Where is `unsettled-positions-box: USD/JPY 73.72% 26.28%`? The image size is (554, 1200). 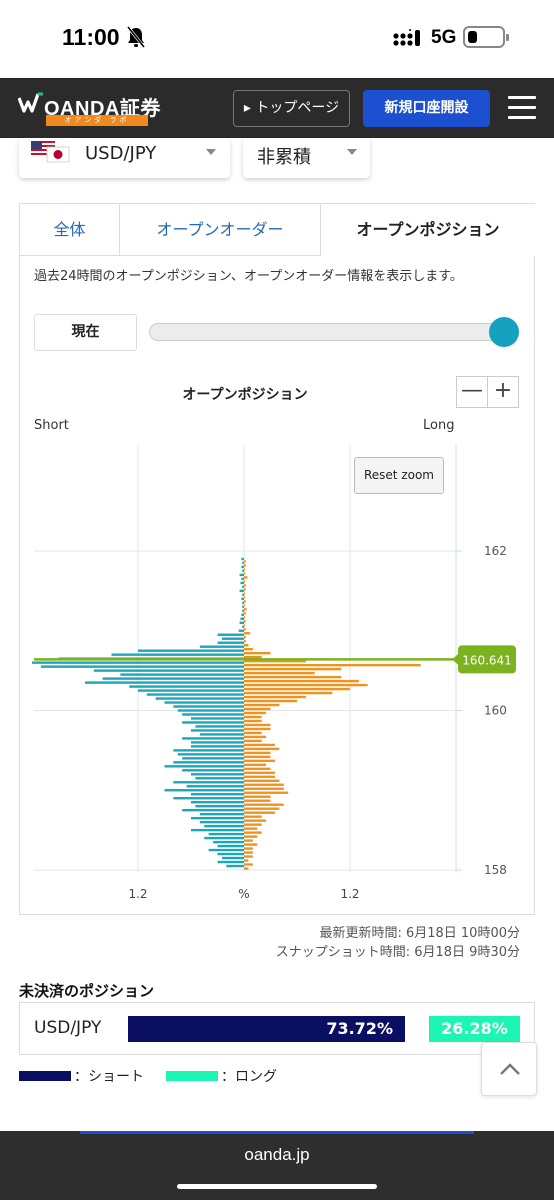 unsettled-positions-box: USD/JPY 73.72% 26.28% is located at coordinates (277, 1028).